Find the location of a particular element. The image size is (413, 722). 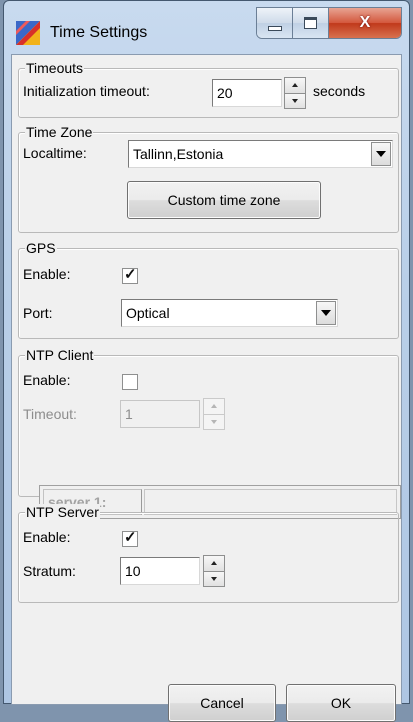

ntp-client-enable-checkbox is located at coordinates (130, 382).